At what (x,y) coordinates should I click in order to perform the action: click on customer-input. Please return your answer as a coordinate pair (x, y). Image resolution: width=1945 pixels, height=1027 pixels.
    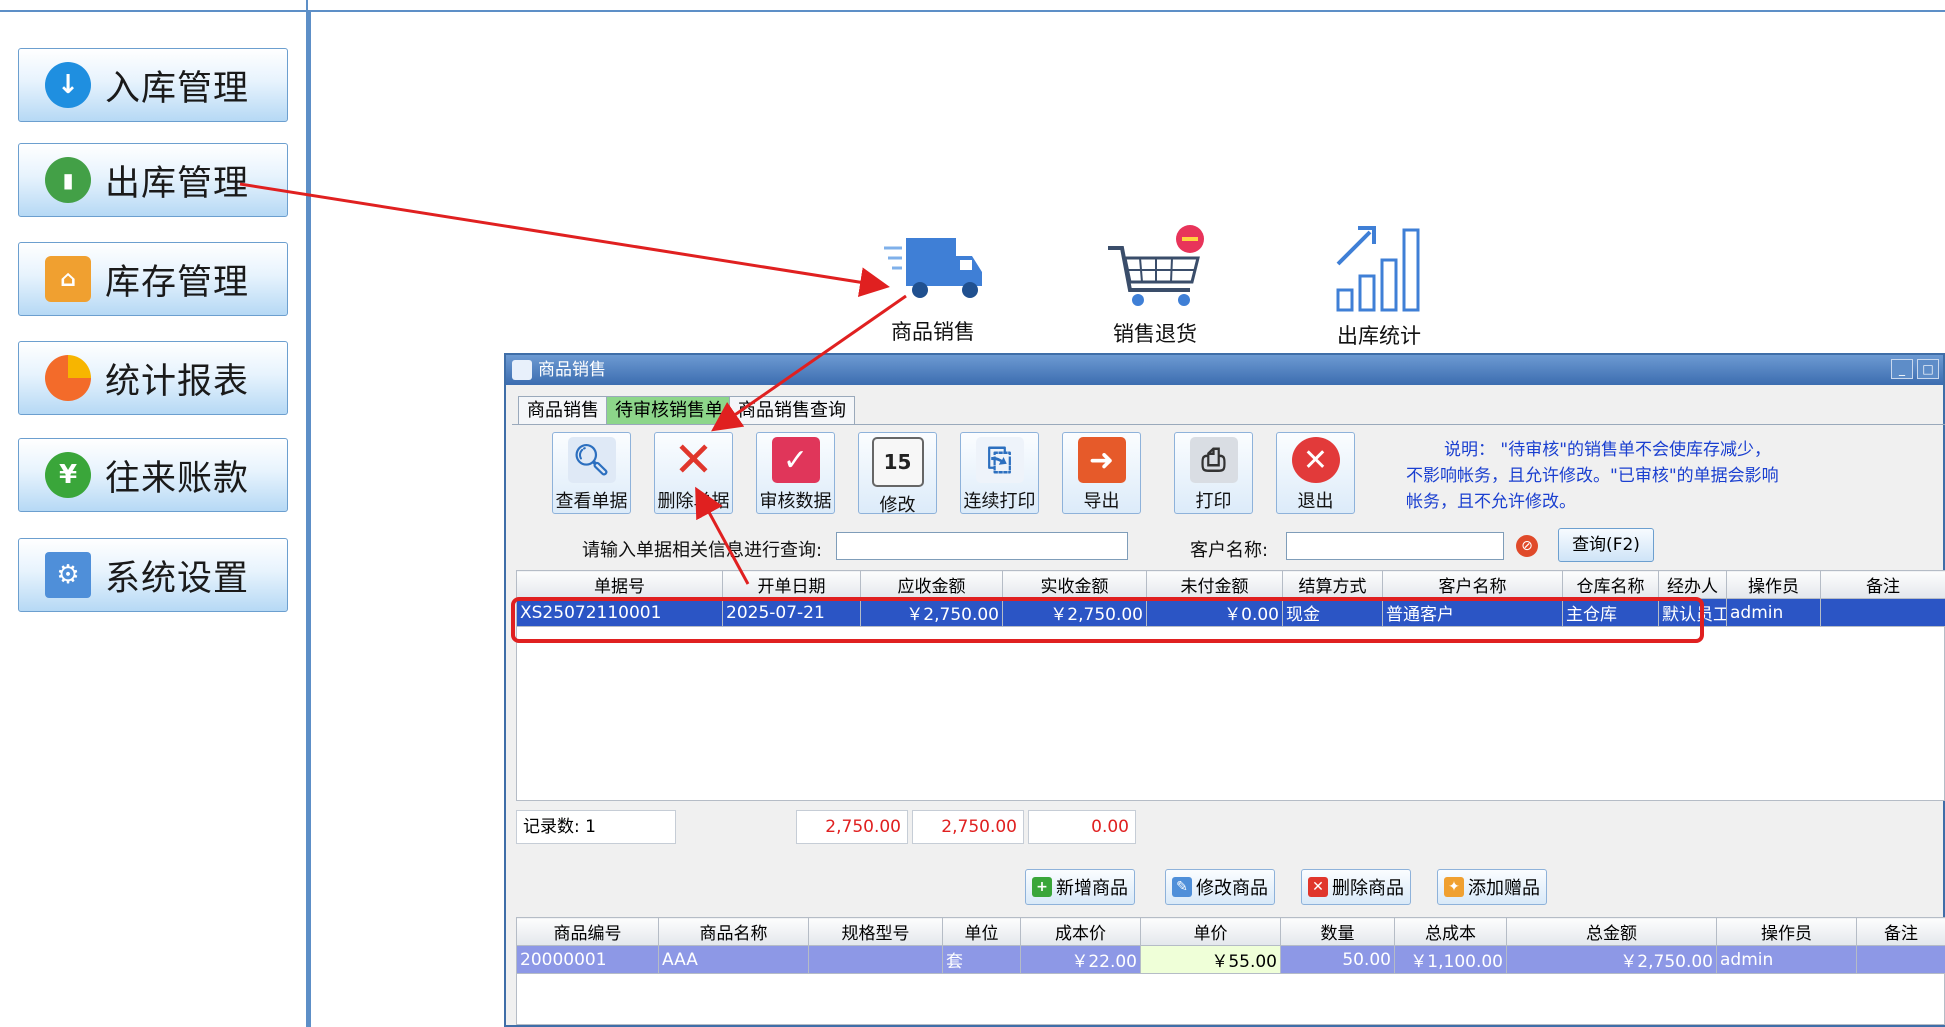
    Looking at the image, I should click on (1395, 546).